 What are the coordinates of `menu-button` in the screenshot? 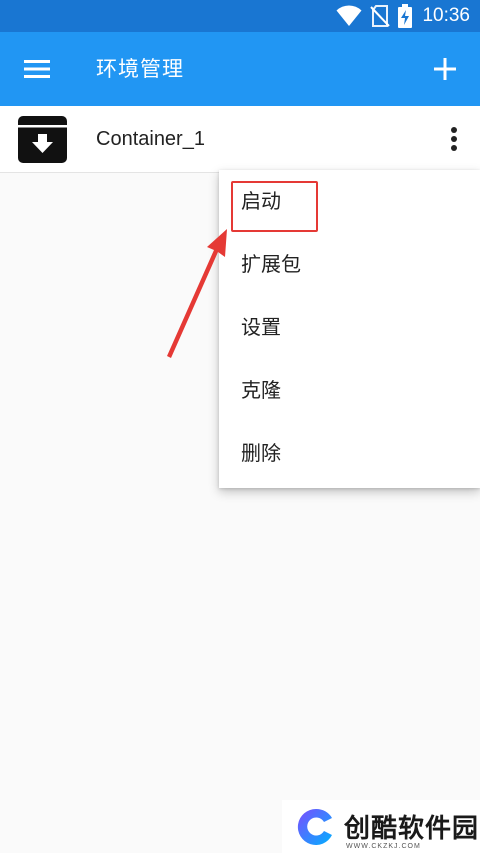 It's located at (37, 69).